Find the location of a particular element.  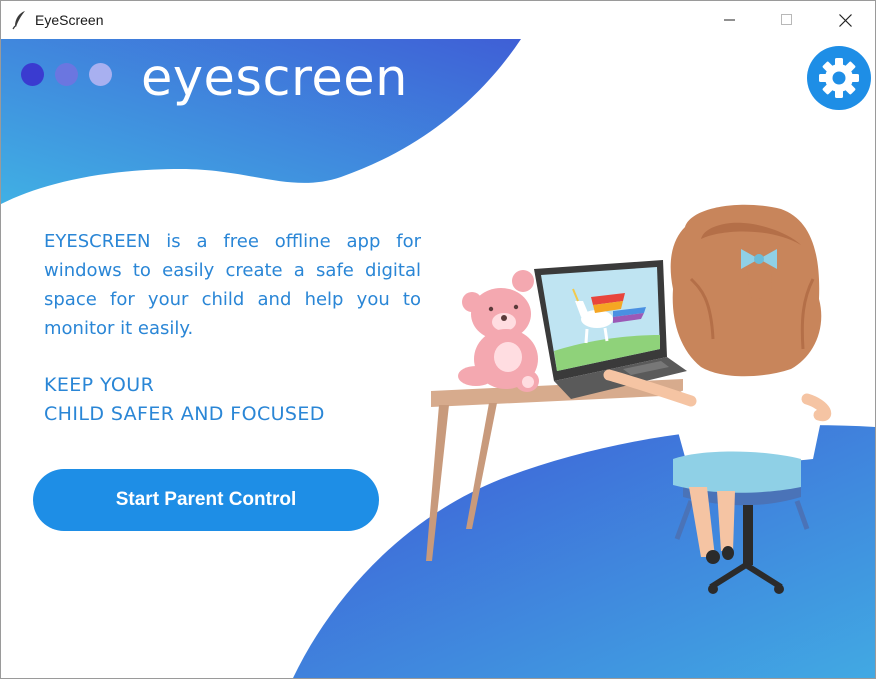

window-title: EyeScreen is located at coordinates (69, 20).